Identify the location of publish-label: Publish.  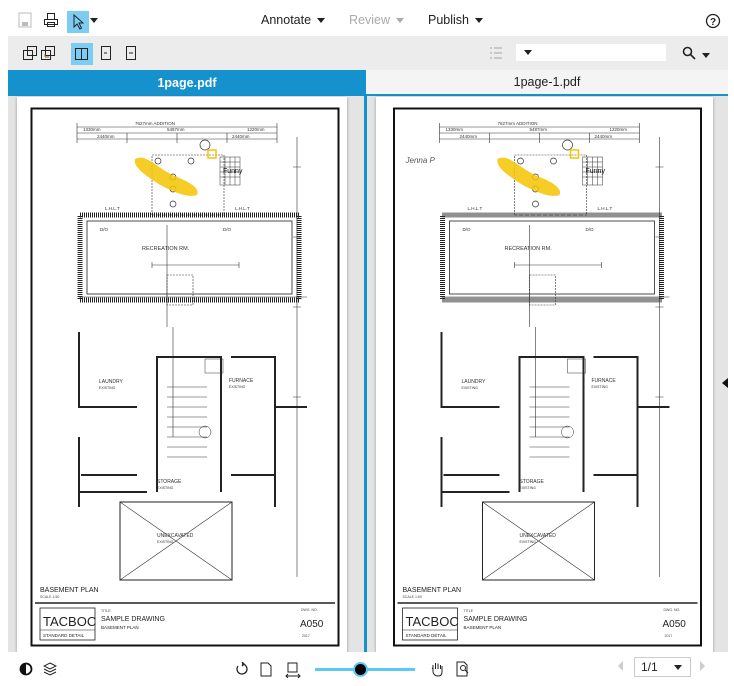
(448, 20).